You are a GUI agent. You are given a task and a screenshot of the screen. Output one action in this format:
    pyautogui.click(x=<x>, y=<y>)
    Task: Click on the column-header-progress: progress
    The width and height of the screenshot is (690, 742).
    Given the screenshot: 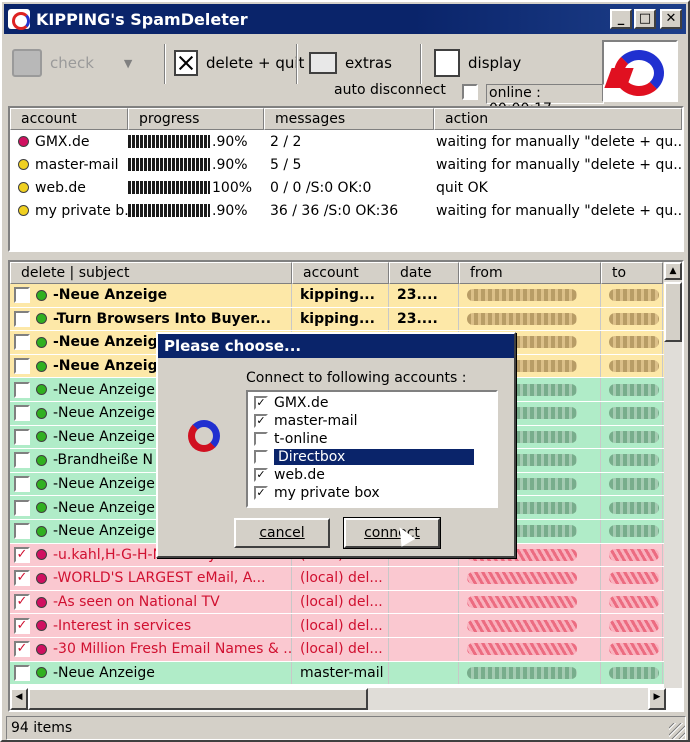 What is the action you would take?
    pyautogui.click(x=196, y=119)
    